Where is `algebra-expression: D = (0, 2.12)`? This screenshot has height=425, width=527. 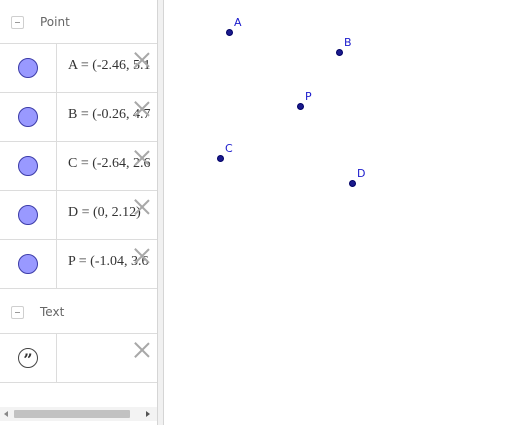
algebra-expression: D = (0, 2.12) is located at coordinates (104, 213).